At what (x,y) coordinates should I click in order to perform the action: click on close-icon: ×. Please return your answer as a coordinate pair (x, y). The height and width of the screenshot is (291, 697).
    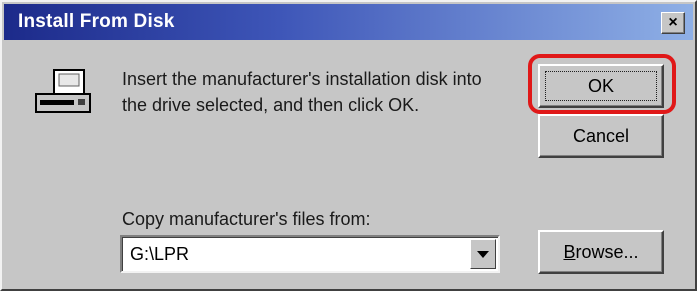
    Looking at the image, I should click on (673, 22).